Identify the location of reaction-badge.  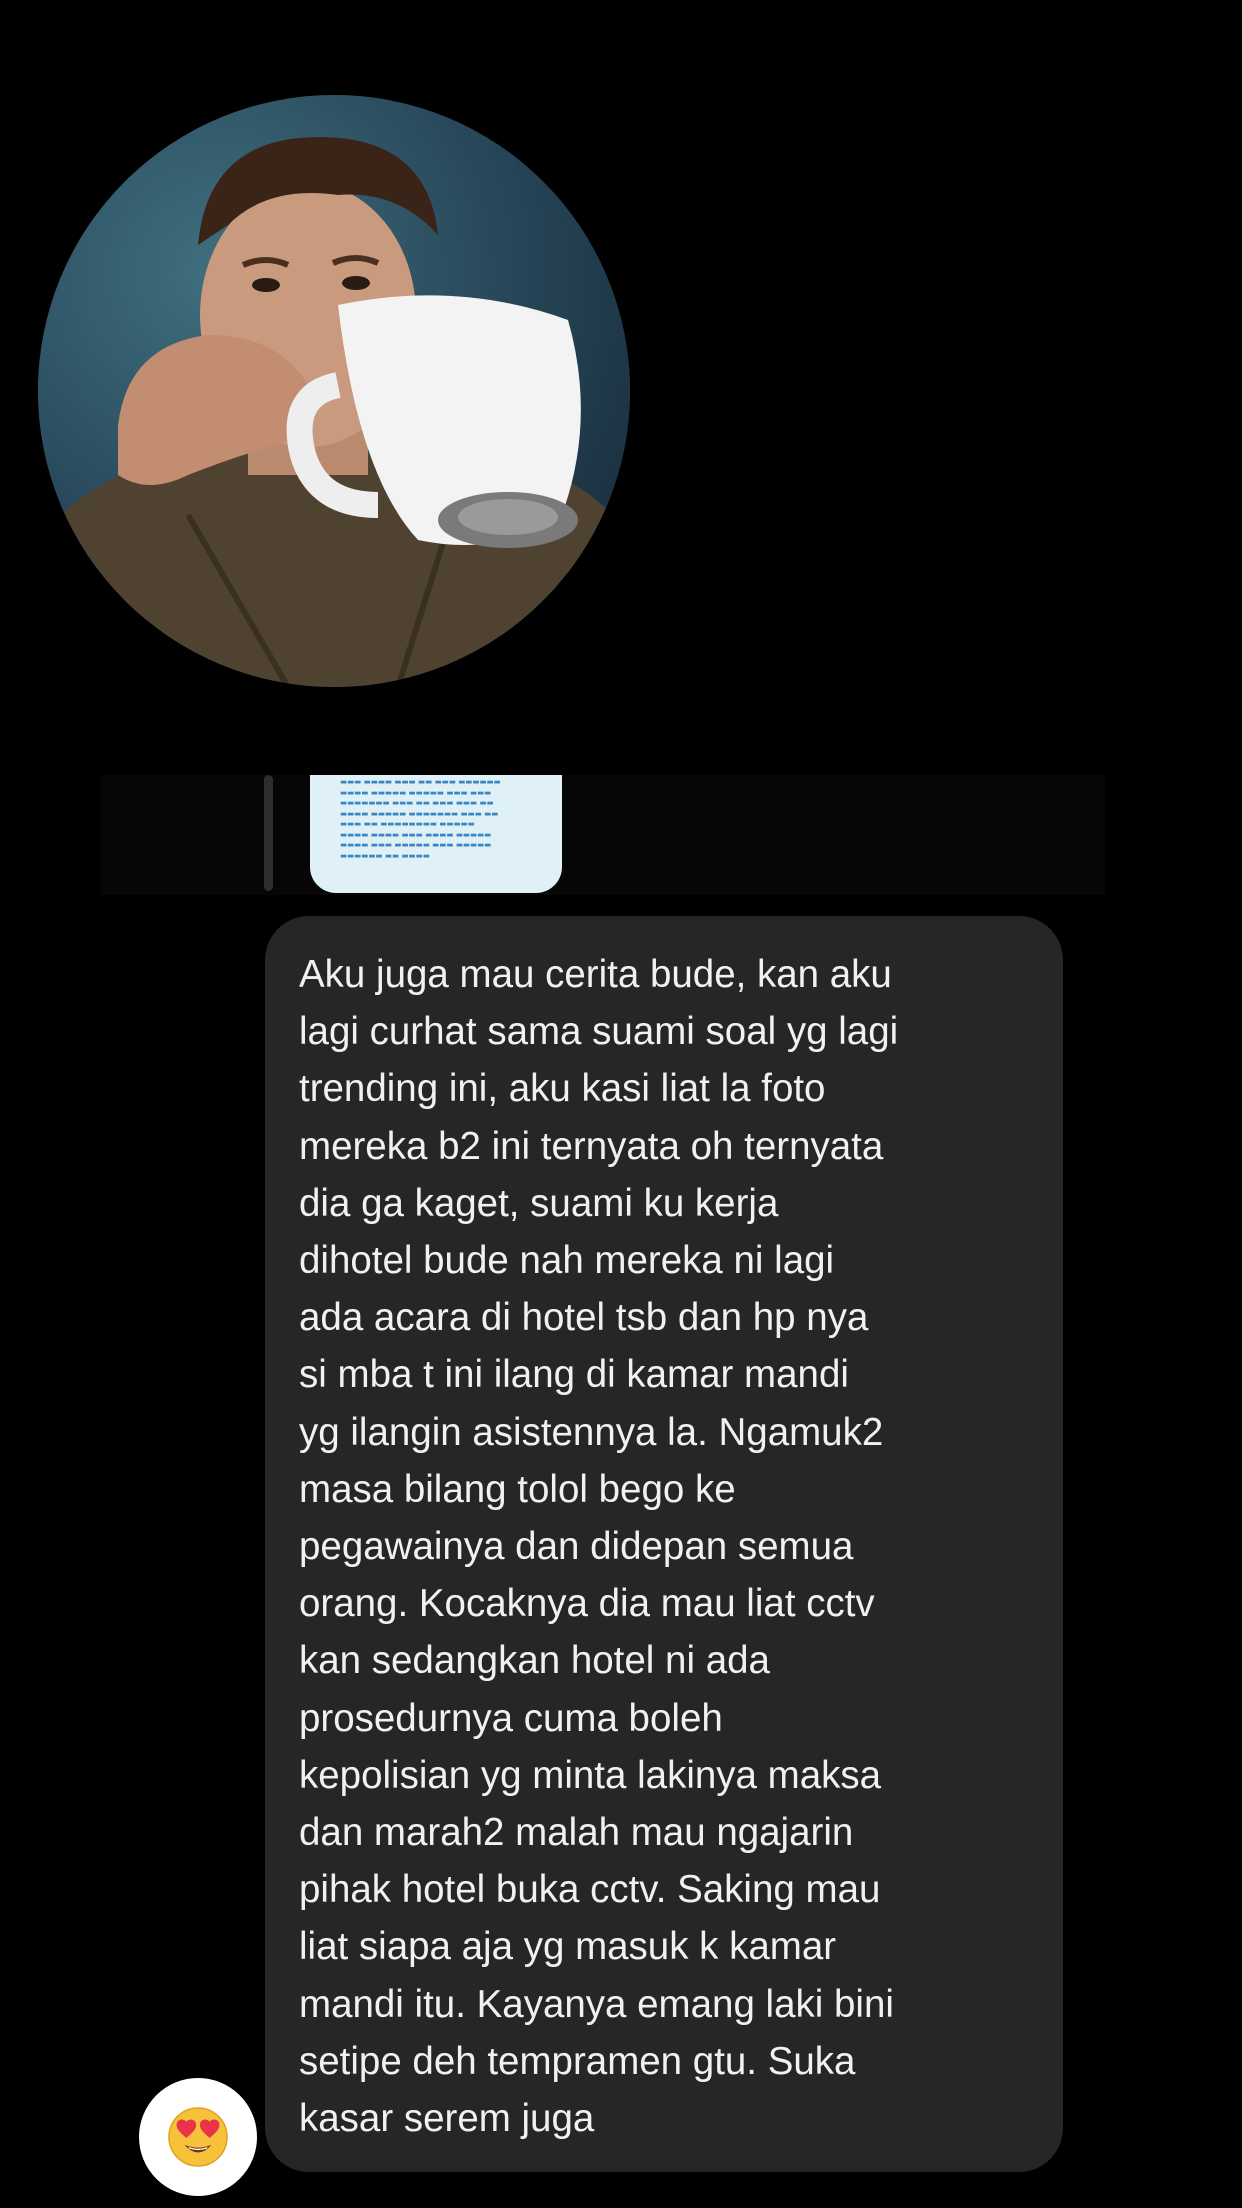
(198, 2137).